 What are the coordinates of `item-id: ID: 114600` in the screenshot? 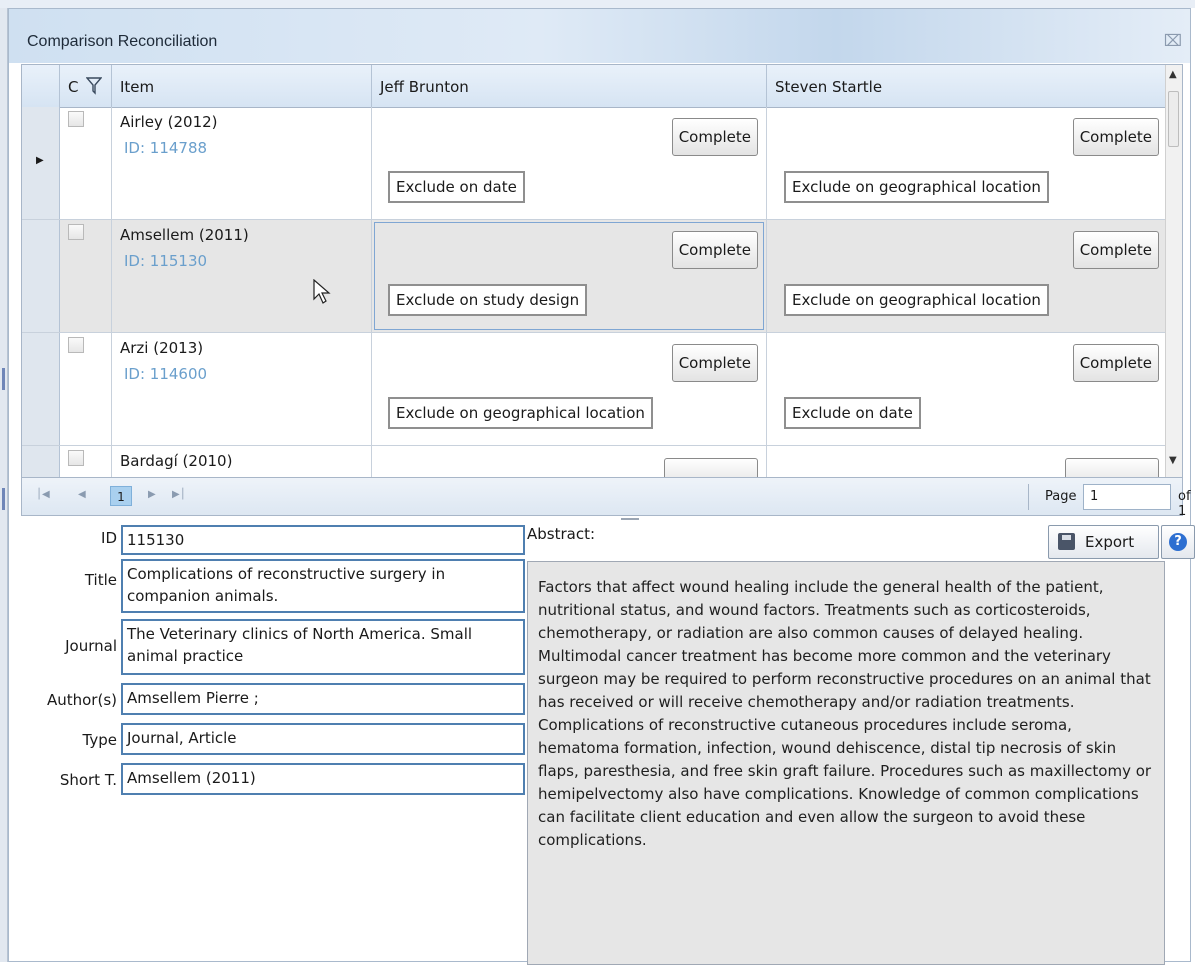 It's located at (166, 374).